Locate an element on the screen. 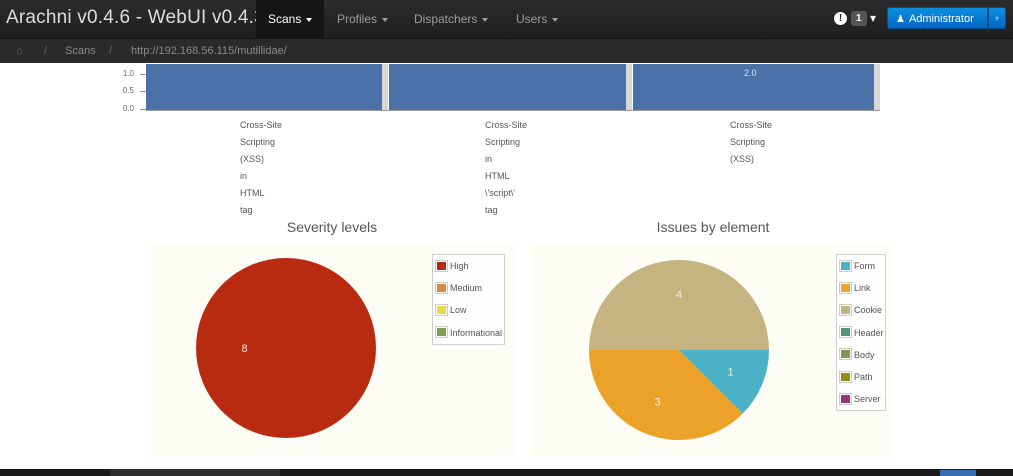  nav-dispatchers-menu: Dispatchers is located at coordinates (451, 19).